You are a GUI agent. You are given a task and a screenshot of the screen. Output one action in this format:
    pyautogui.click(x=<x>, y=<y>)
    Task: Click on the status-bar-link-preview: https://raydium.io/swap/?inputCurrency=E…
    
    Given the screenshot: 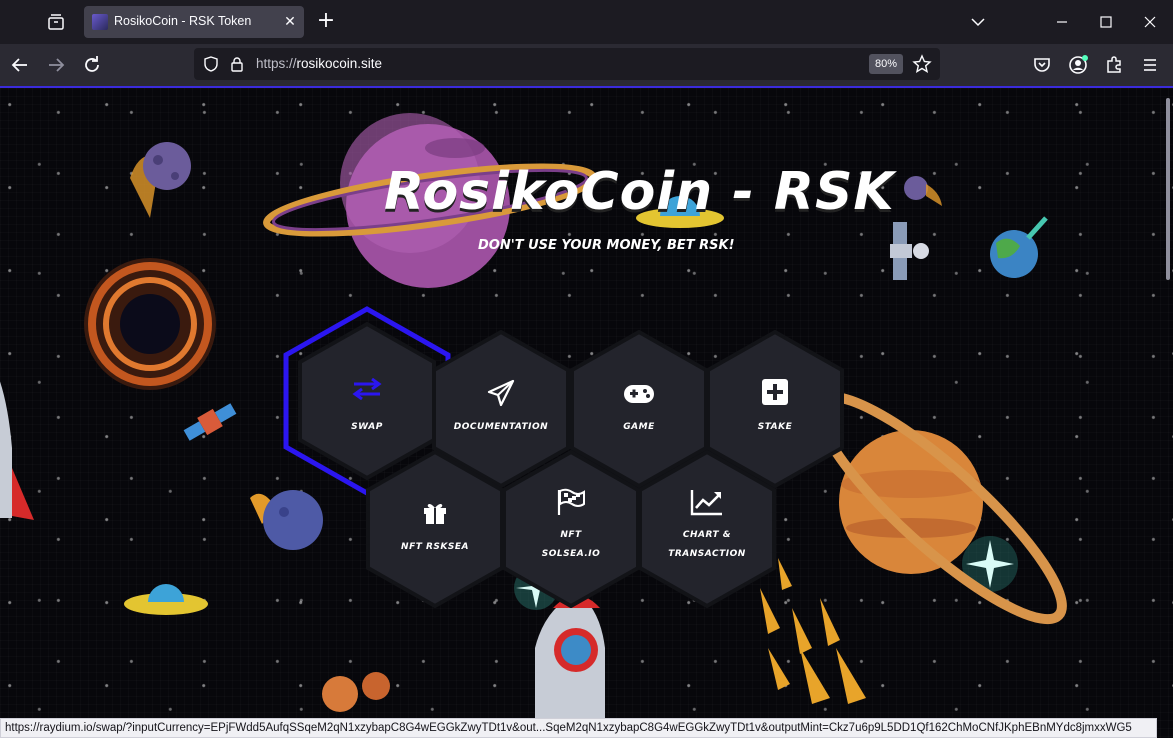 What is the action you would take?
    pyautogui.click(x=578, y=728)
    